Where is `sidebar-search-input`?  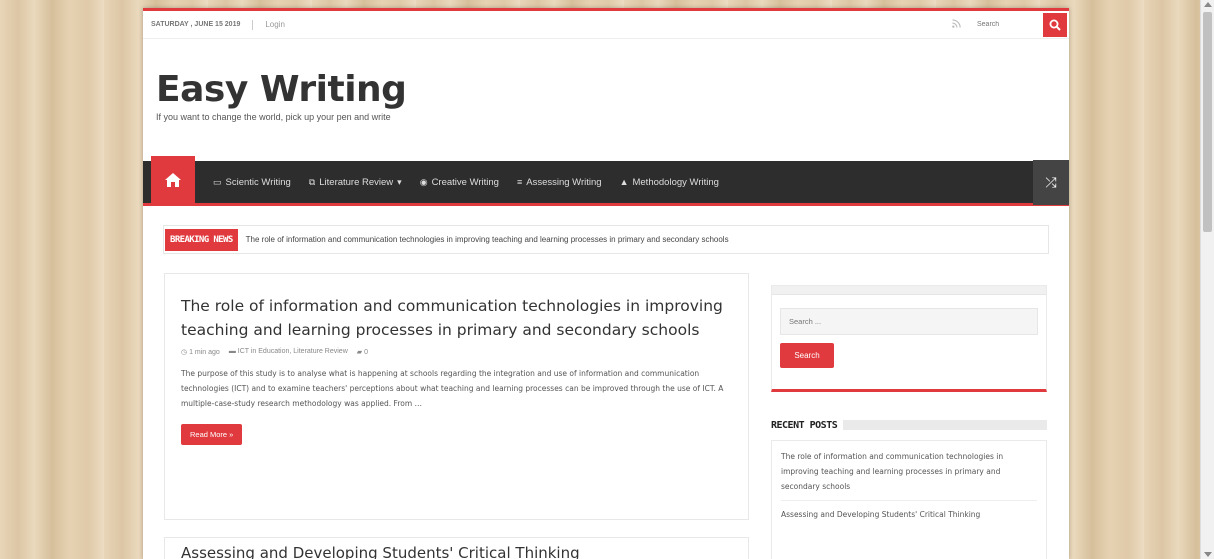
sidebar-search-input is located at coordinates (909, 321).